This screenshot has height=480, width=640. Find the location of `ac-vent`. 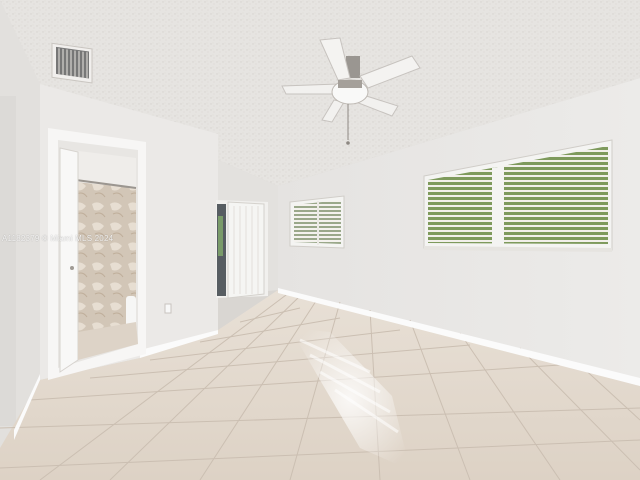

ac-vent is located at coordinates (72, 63).